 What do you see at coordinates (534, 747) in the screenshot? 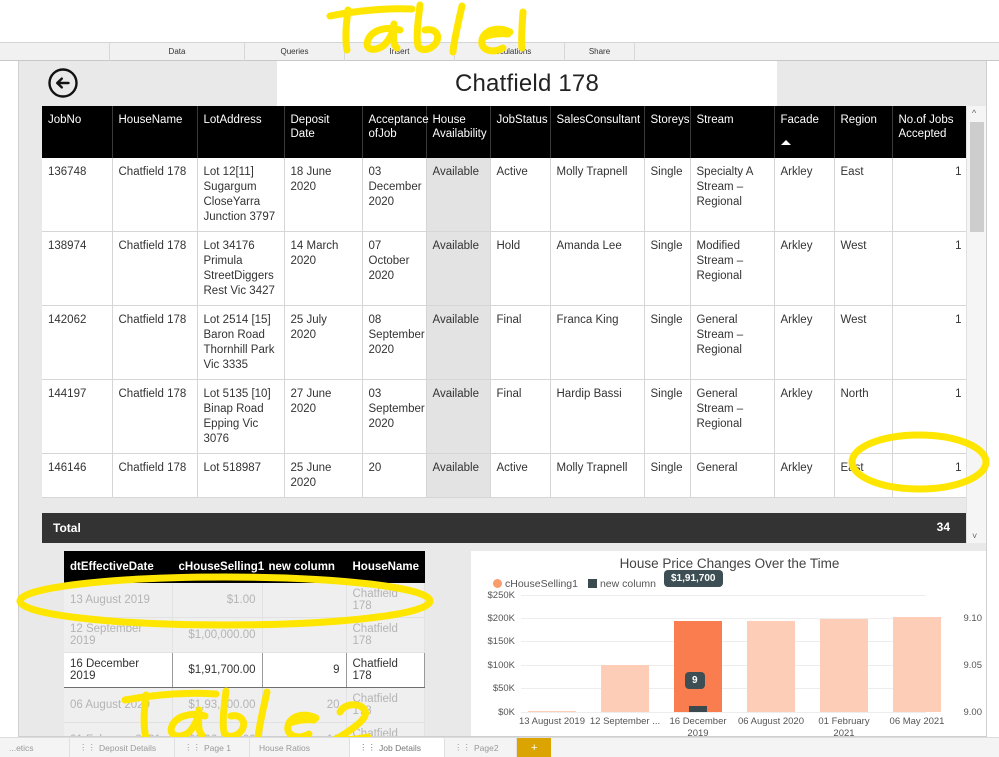
I see `add-page-button: +` at bounding box center [534, 747].